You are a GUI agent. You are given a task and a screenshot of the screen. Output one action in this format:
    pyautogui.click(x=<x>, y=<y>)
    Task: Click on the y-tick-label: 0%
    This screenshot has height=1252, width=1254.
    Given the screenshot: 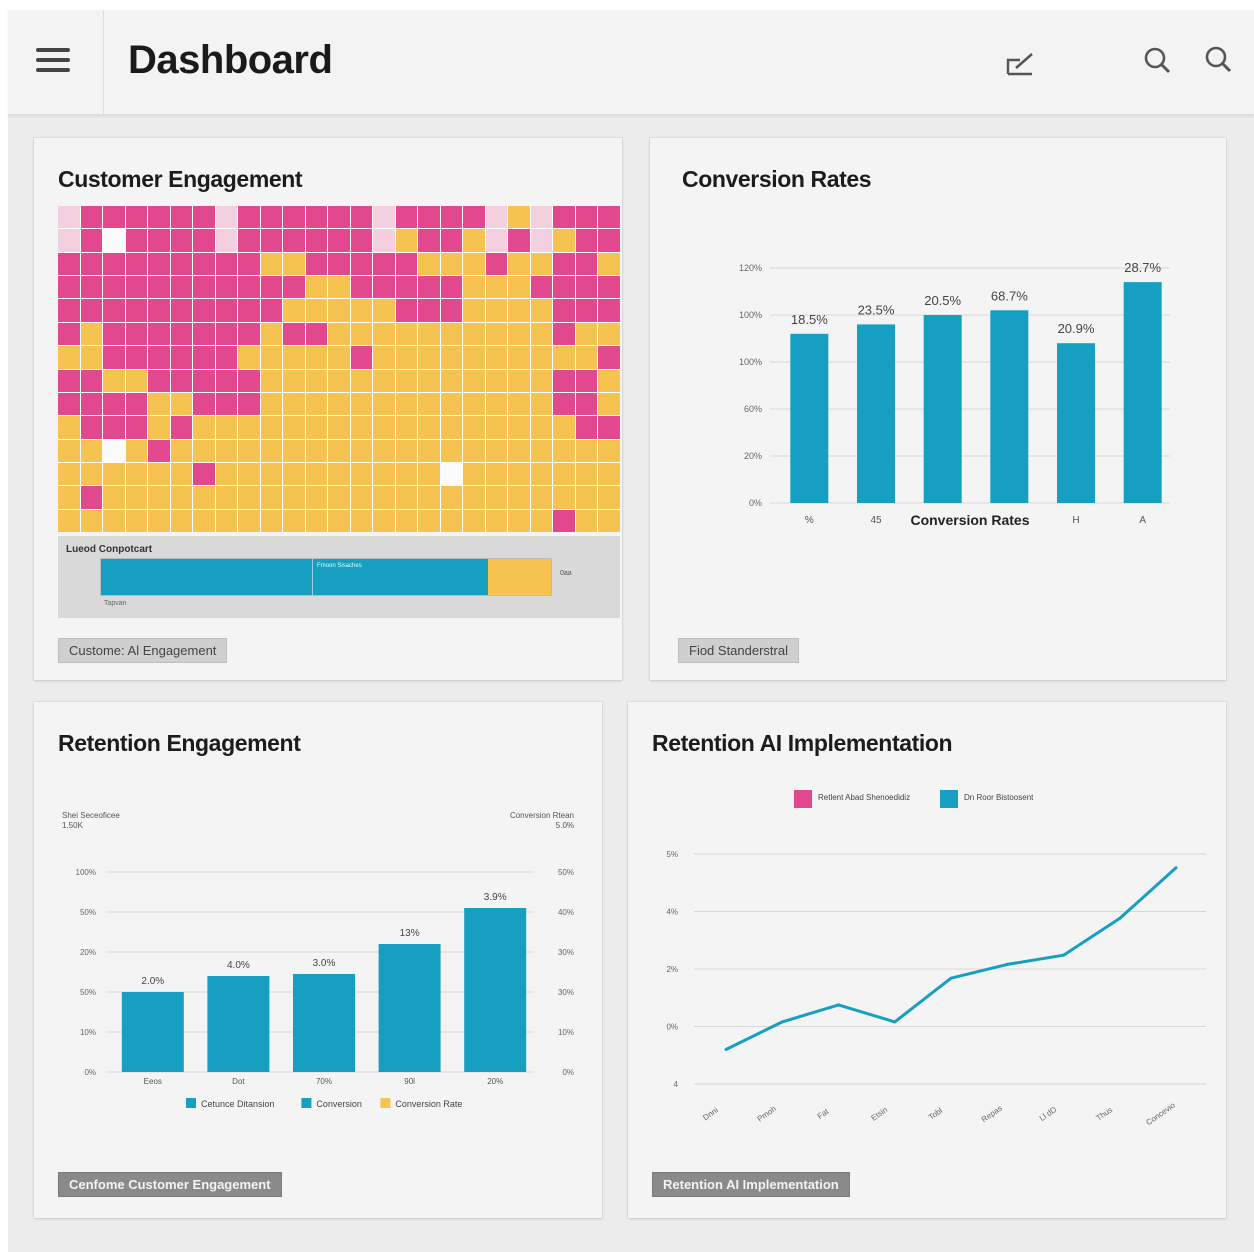 What is the action you would take?
    pyautogui.click(x=755, y=503)
    